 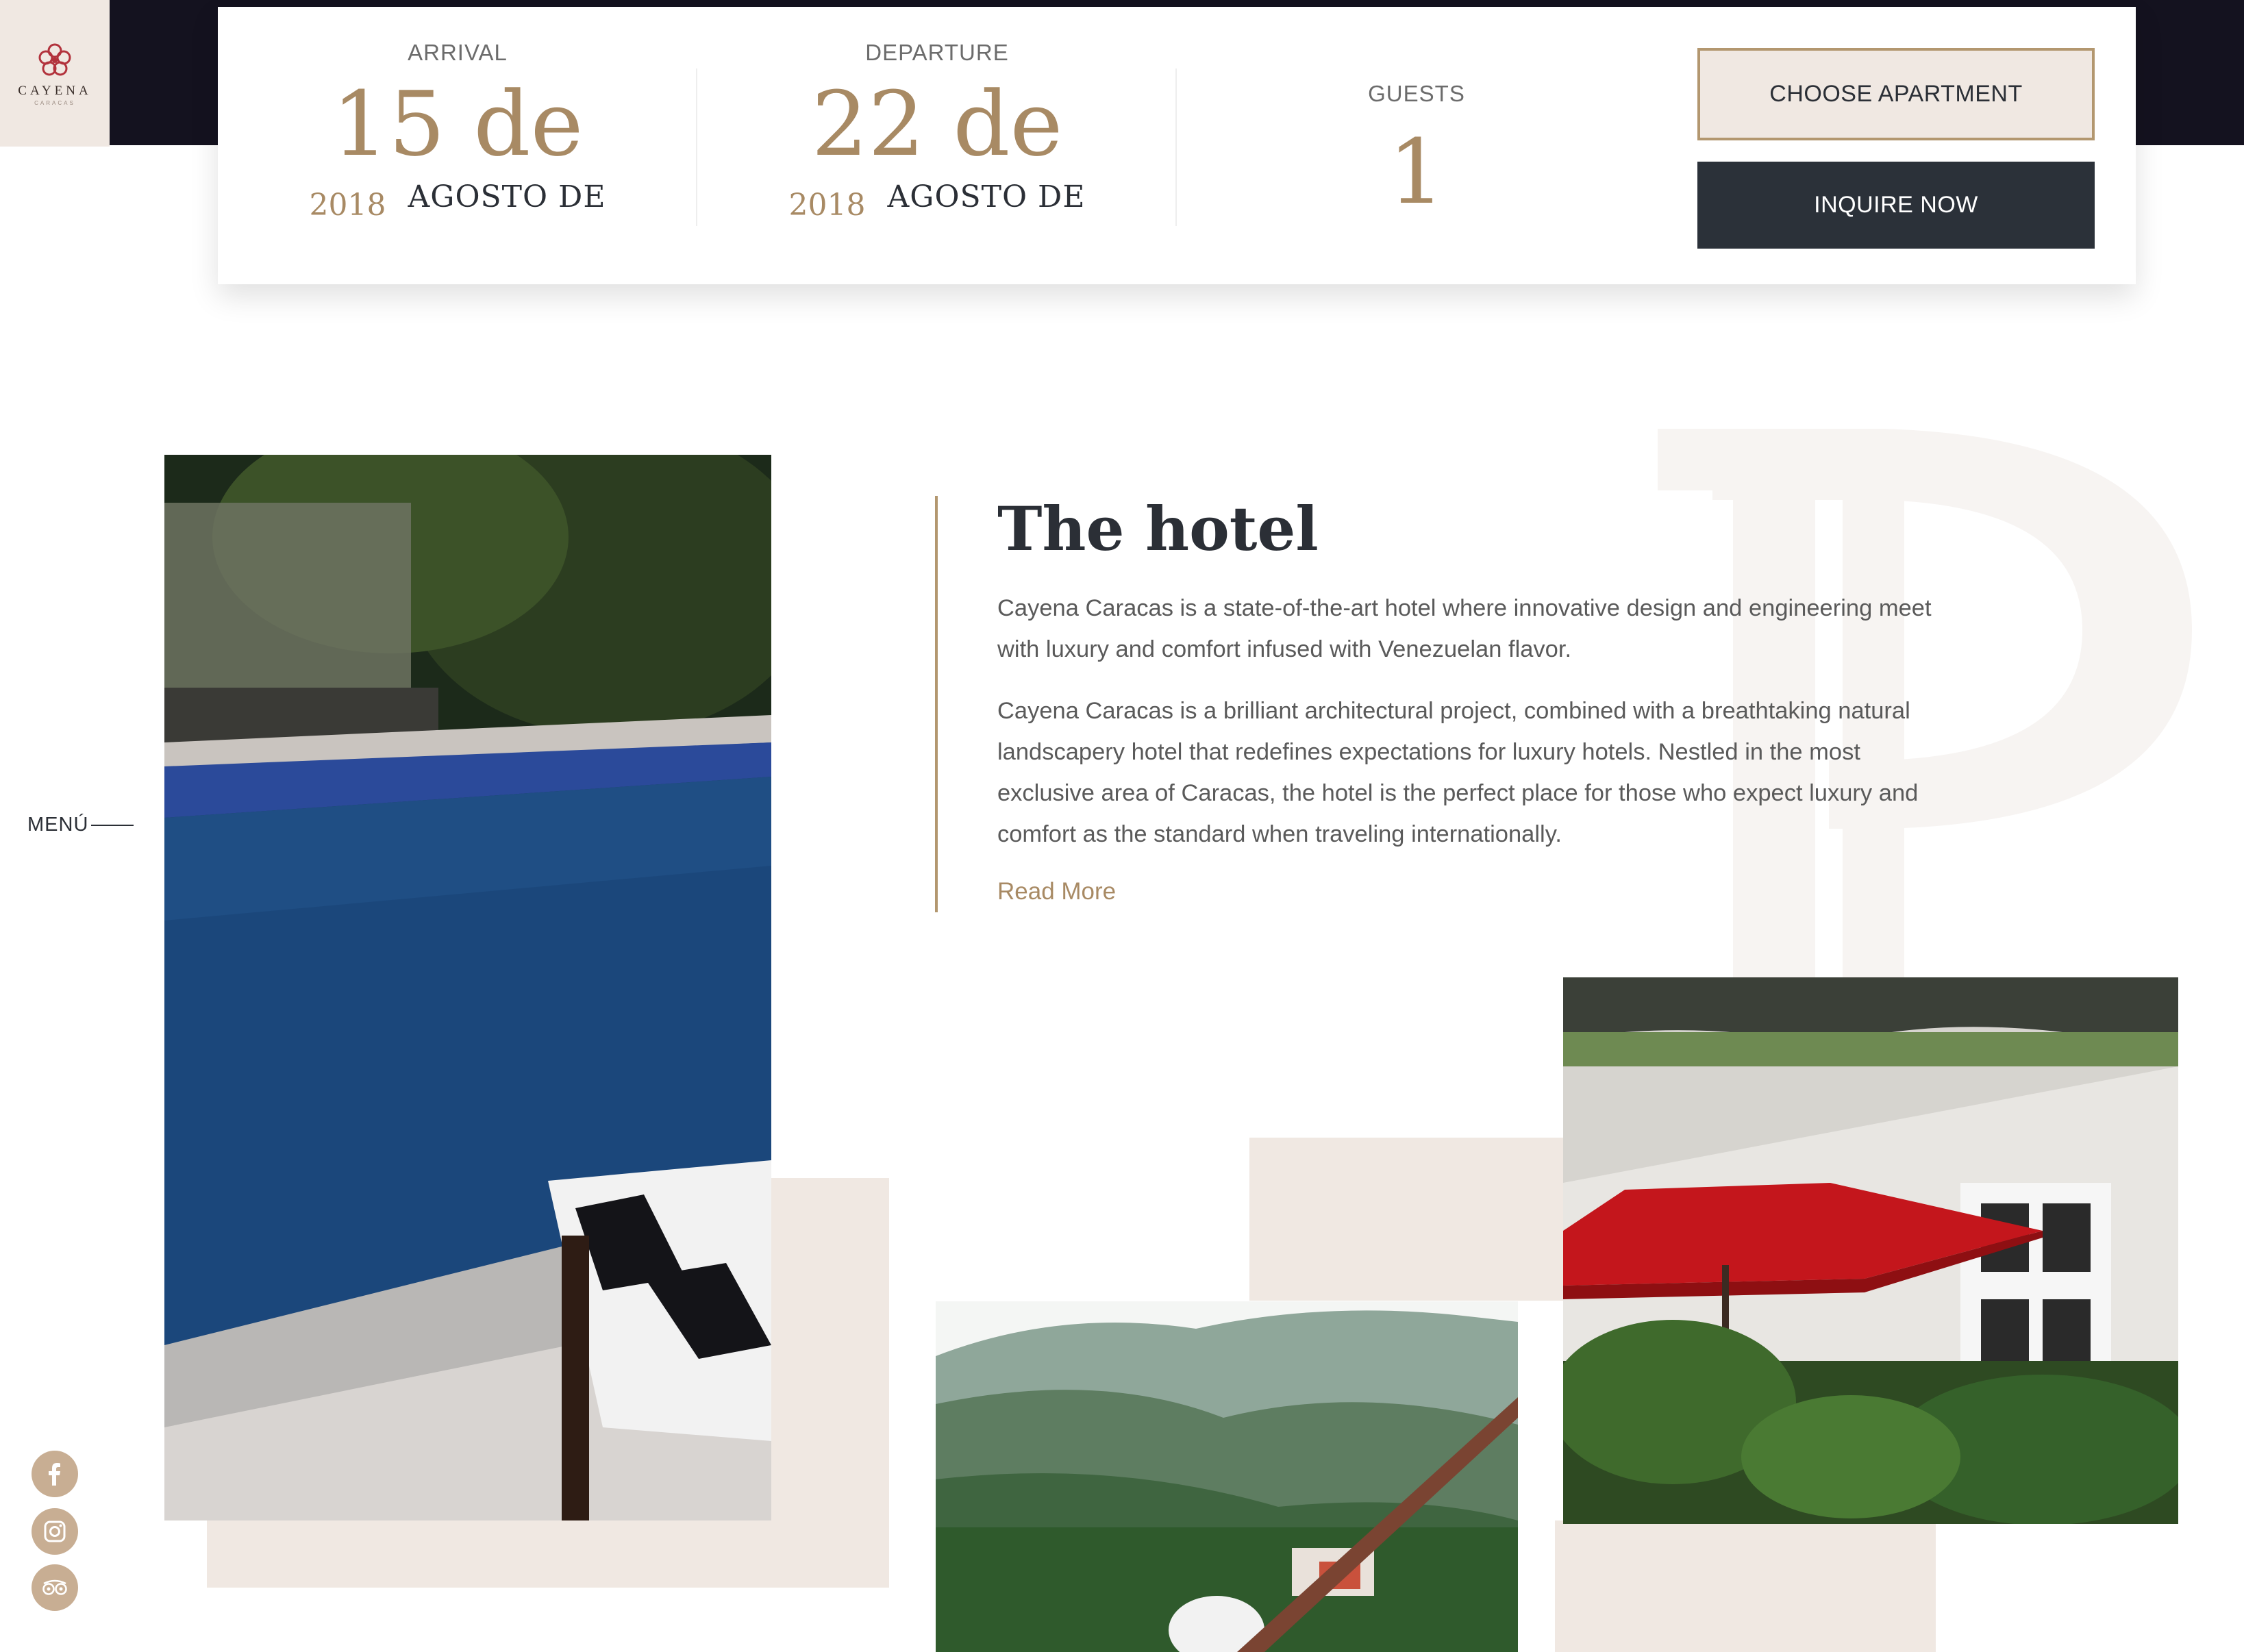 I want to click on departure-day: 22 de, so click(x=937, y=124).